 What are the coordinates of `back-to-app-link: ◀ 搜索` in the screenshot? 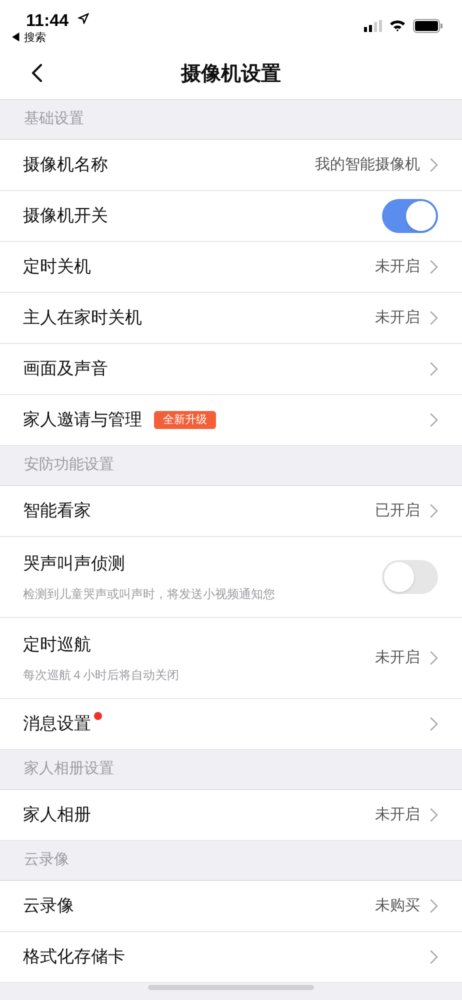 It's located at (28, 38).